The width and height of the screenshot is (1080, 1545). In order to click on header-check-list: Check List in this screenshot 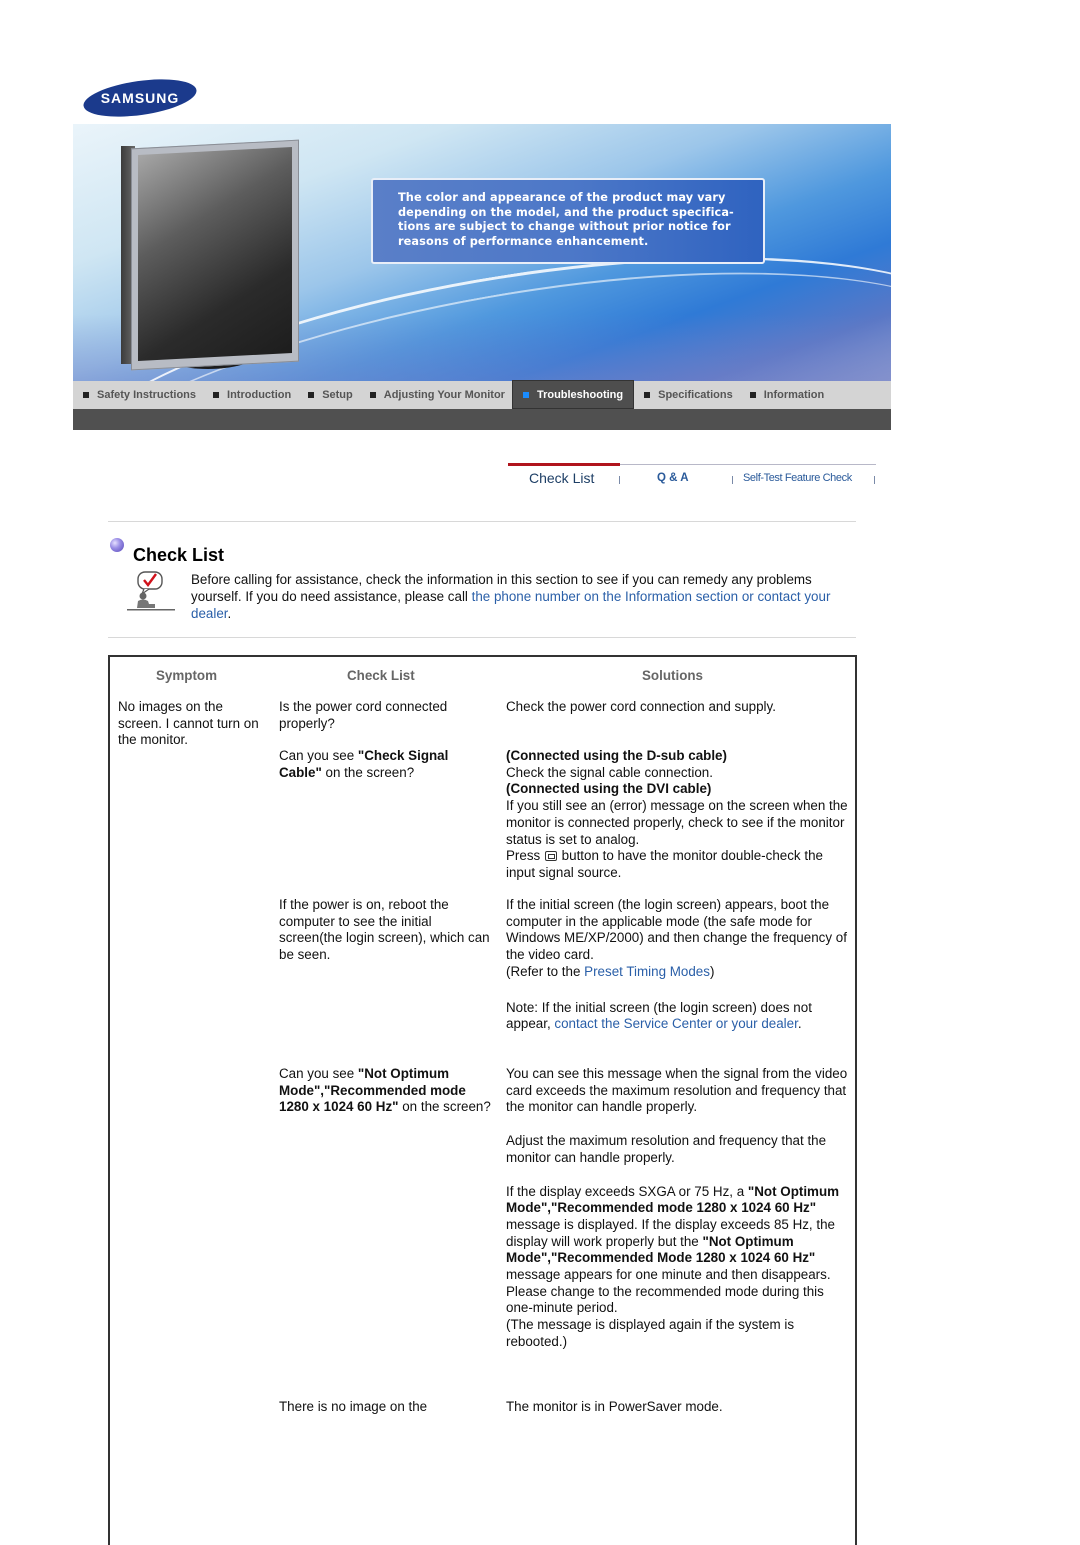, I will do `click(381, 675)`.